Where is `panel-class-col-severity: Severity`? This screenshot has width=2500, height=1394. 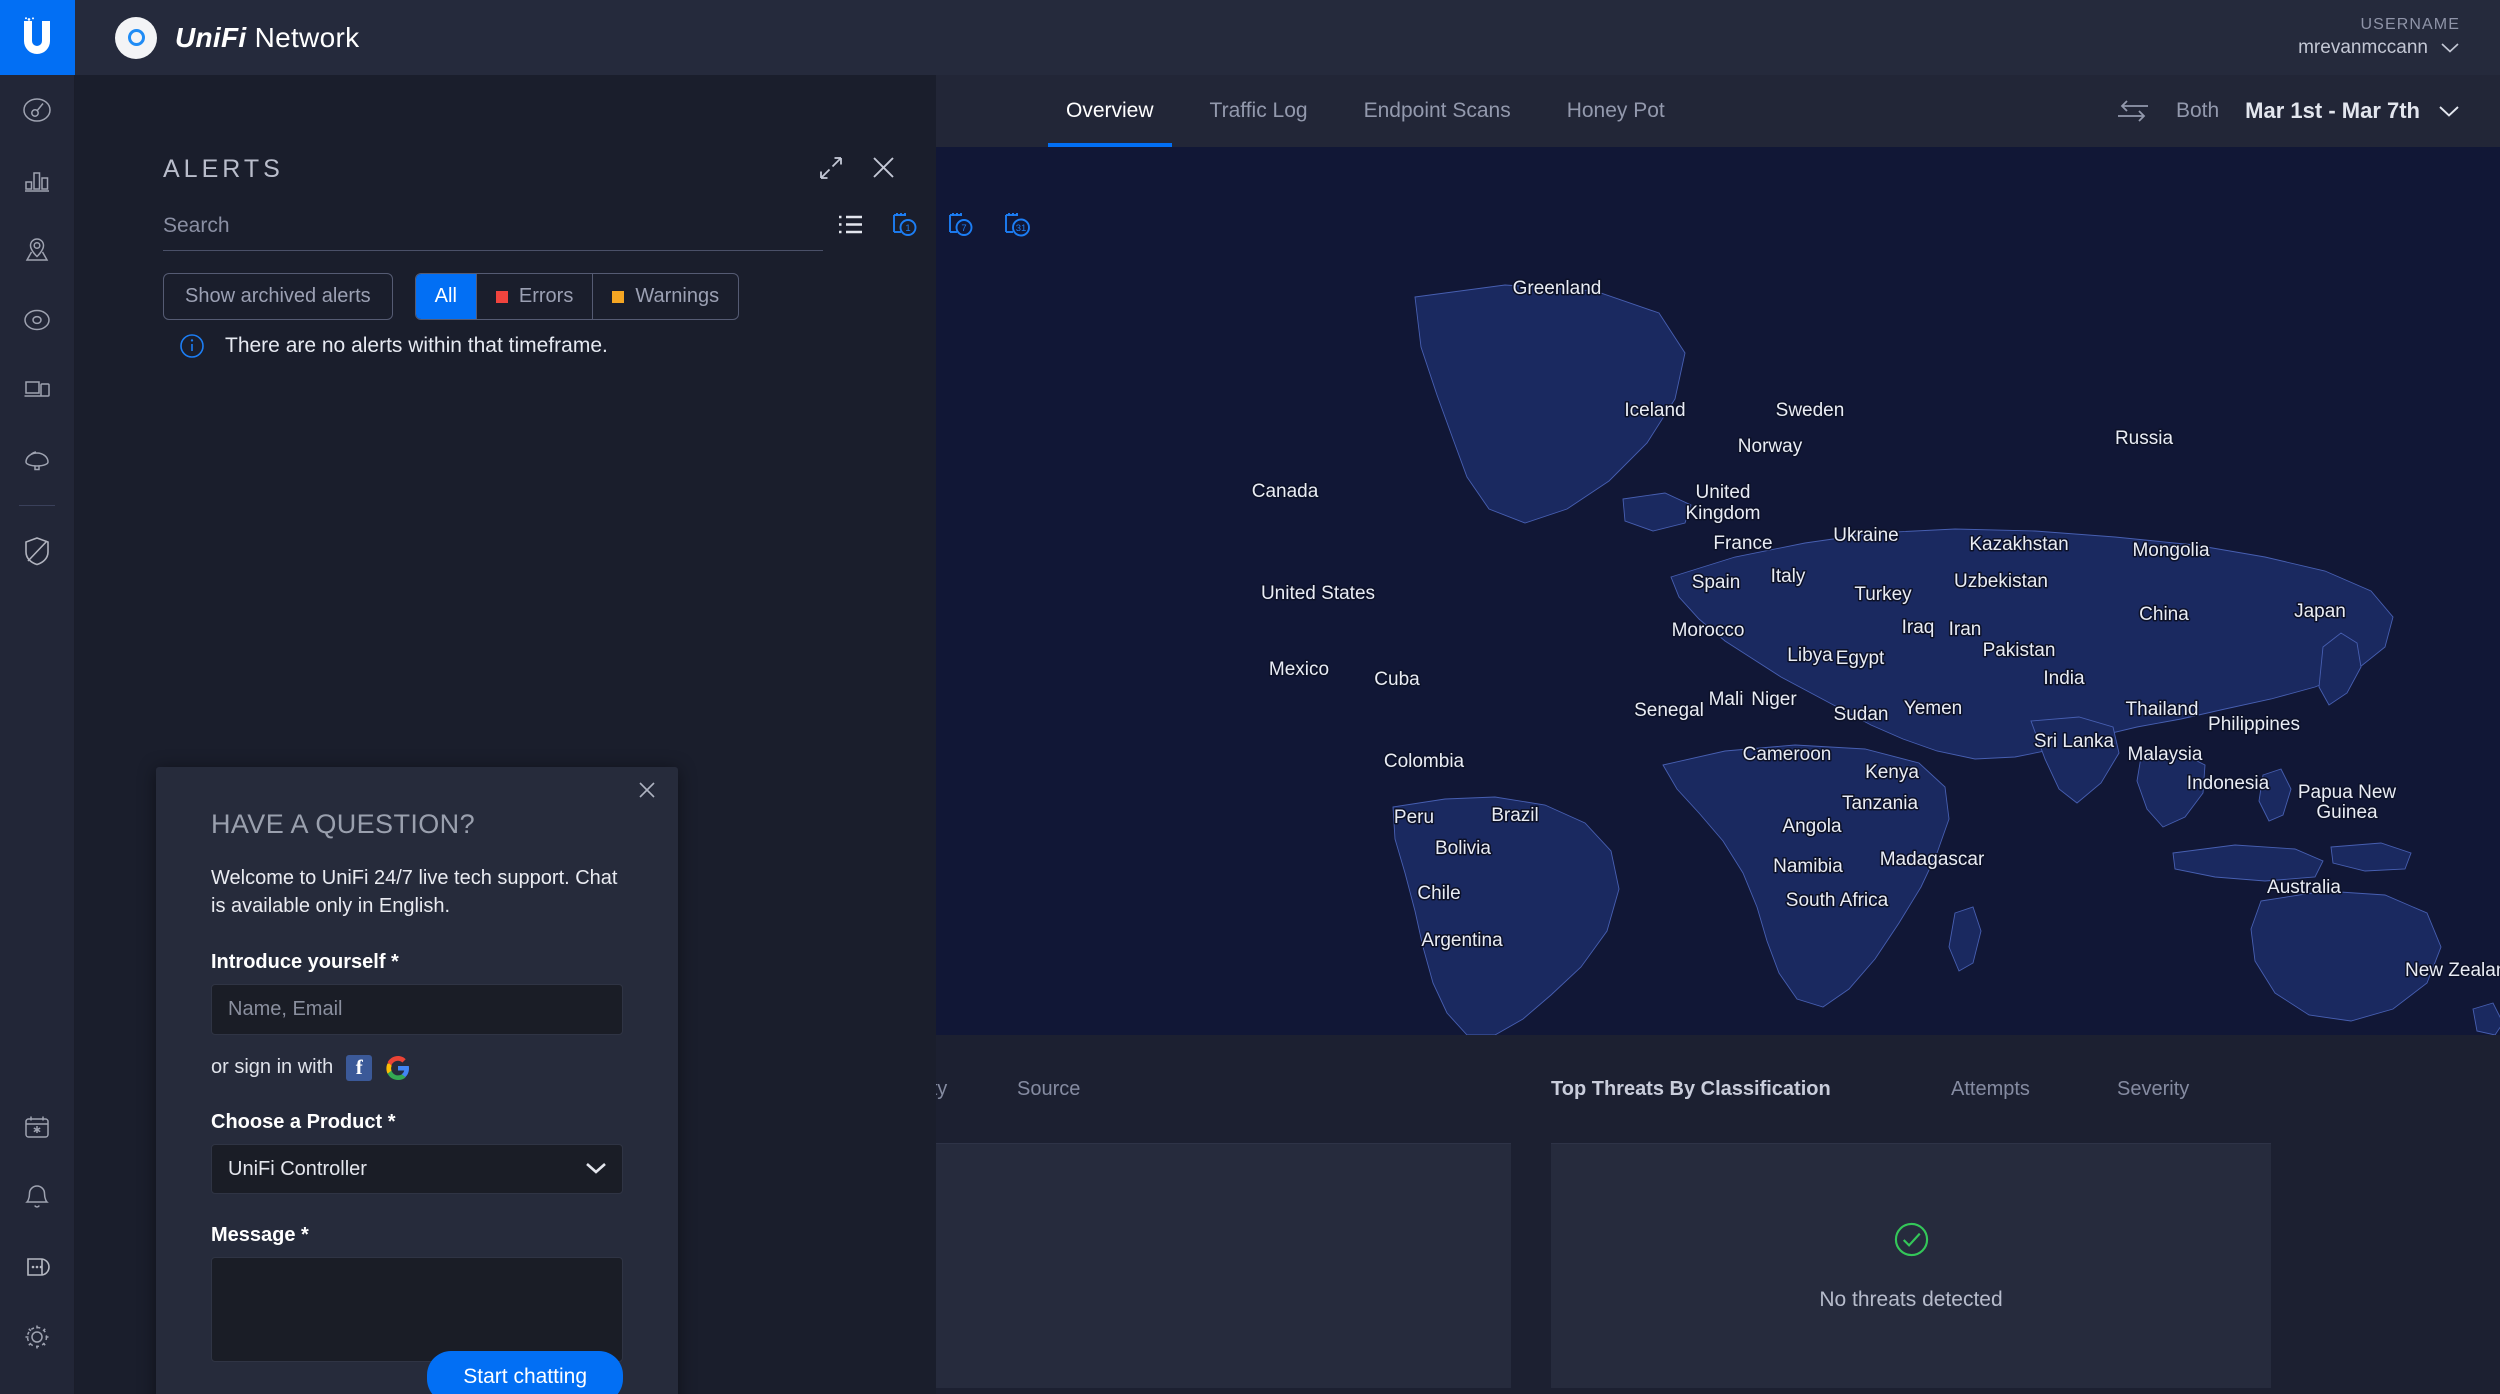 panel-class-col-severity: Severity is located at coordinates (2153, 1089).